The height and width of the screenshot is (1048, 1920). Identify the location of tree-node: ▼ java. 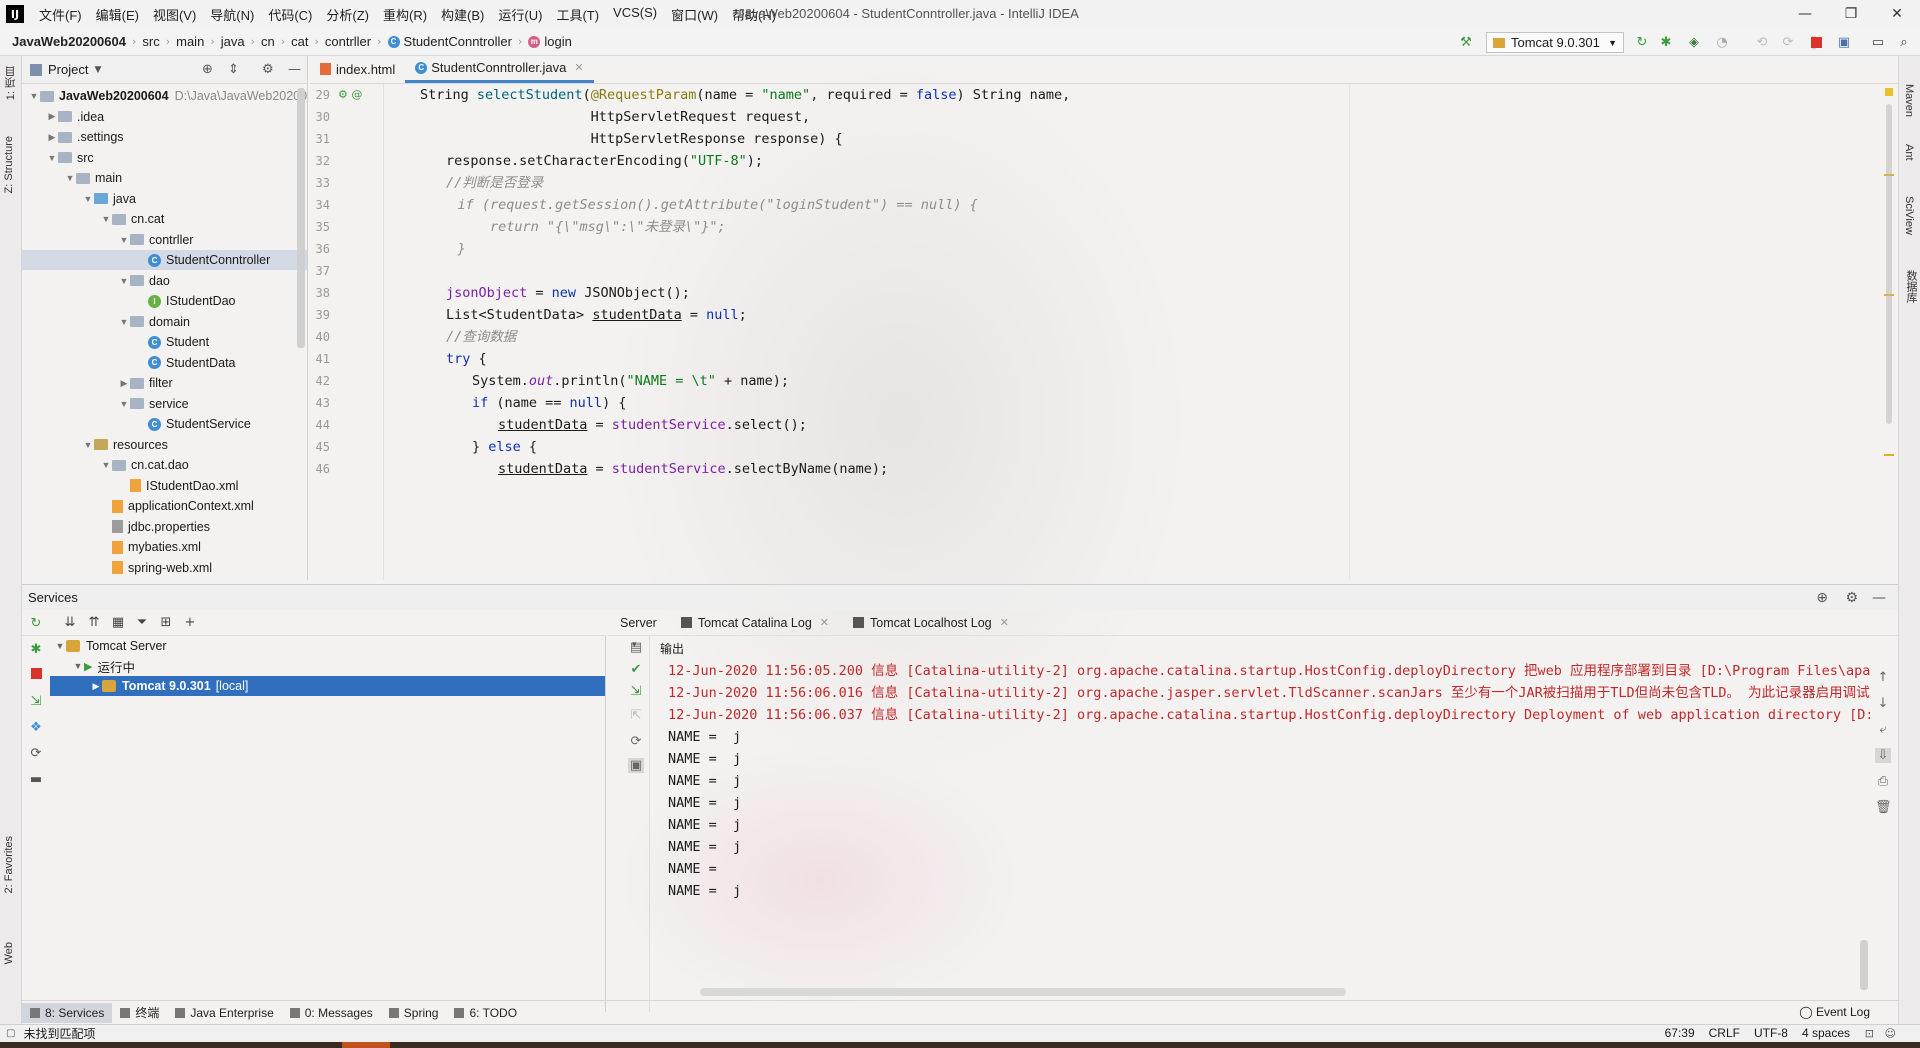
(79, 199).